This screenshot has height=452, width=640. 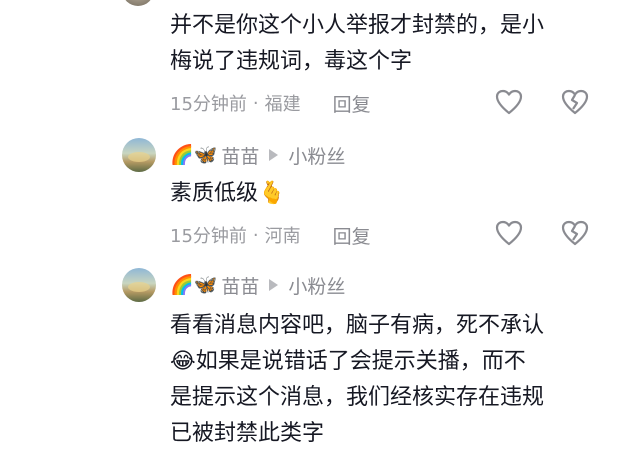 I want to click on comment-location: 河南, so click(x=282, y=236).